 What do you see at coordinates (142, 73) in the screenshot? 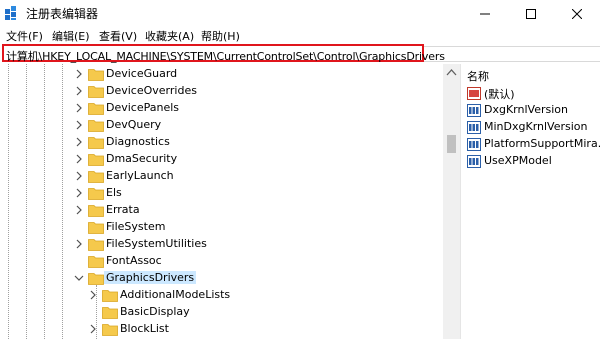
I see `tree-item-label: DeviceGuard` at bounding box center [142, 73].